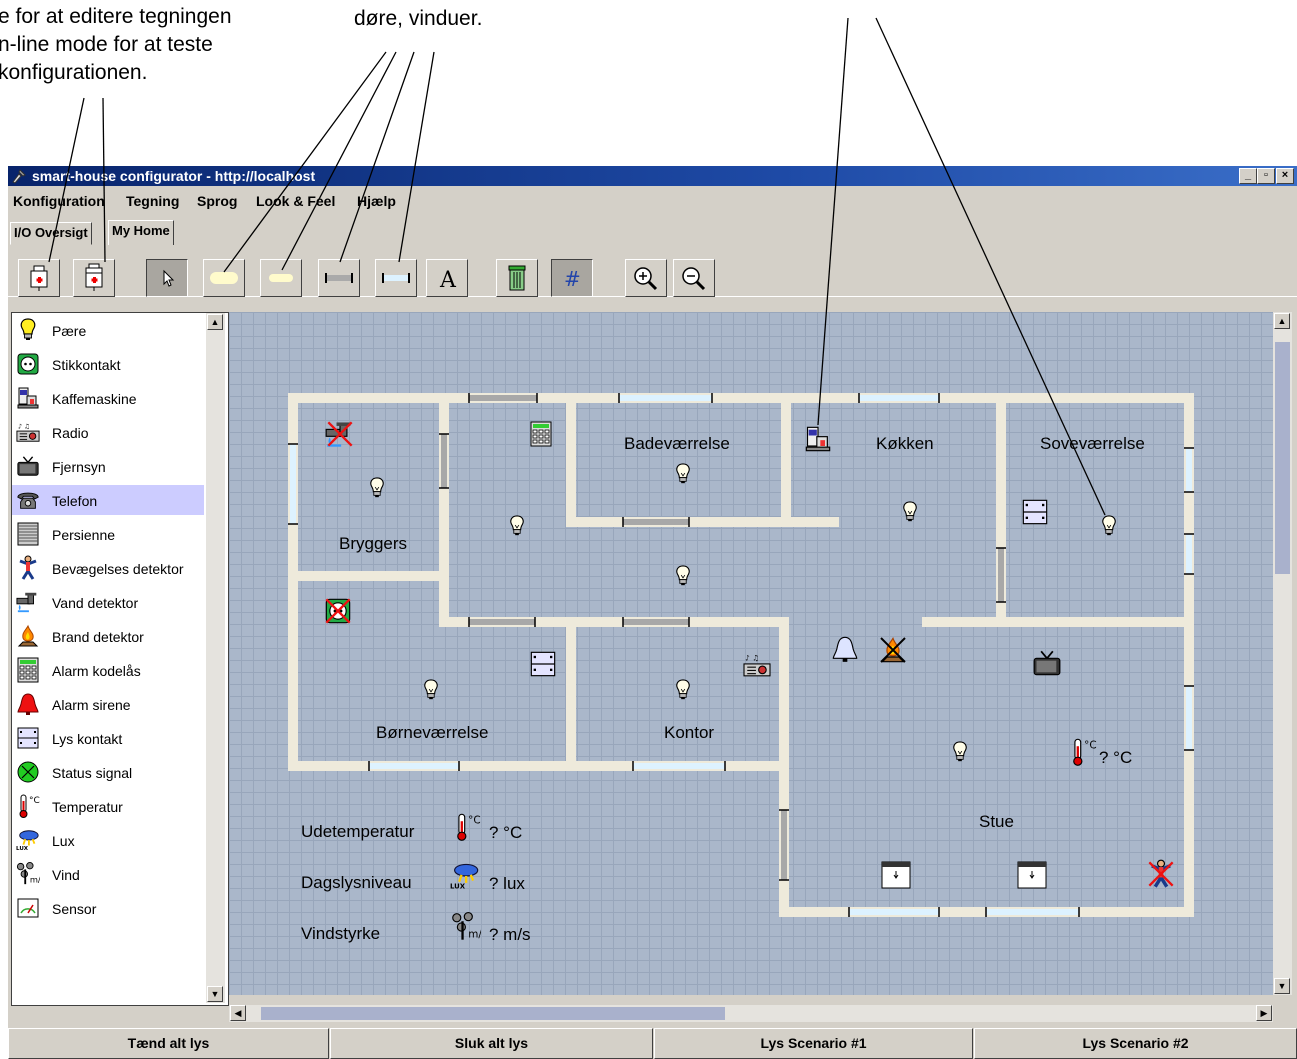 Image resolution: width=1297 pixels, height=1059 pixels. What do you see at coordinates (108, 806) in the screenshot?
I see `palette-item-temperatur: Temperatur` at bounding box center [108, 806].